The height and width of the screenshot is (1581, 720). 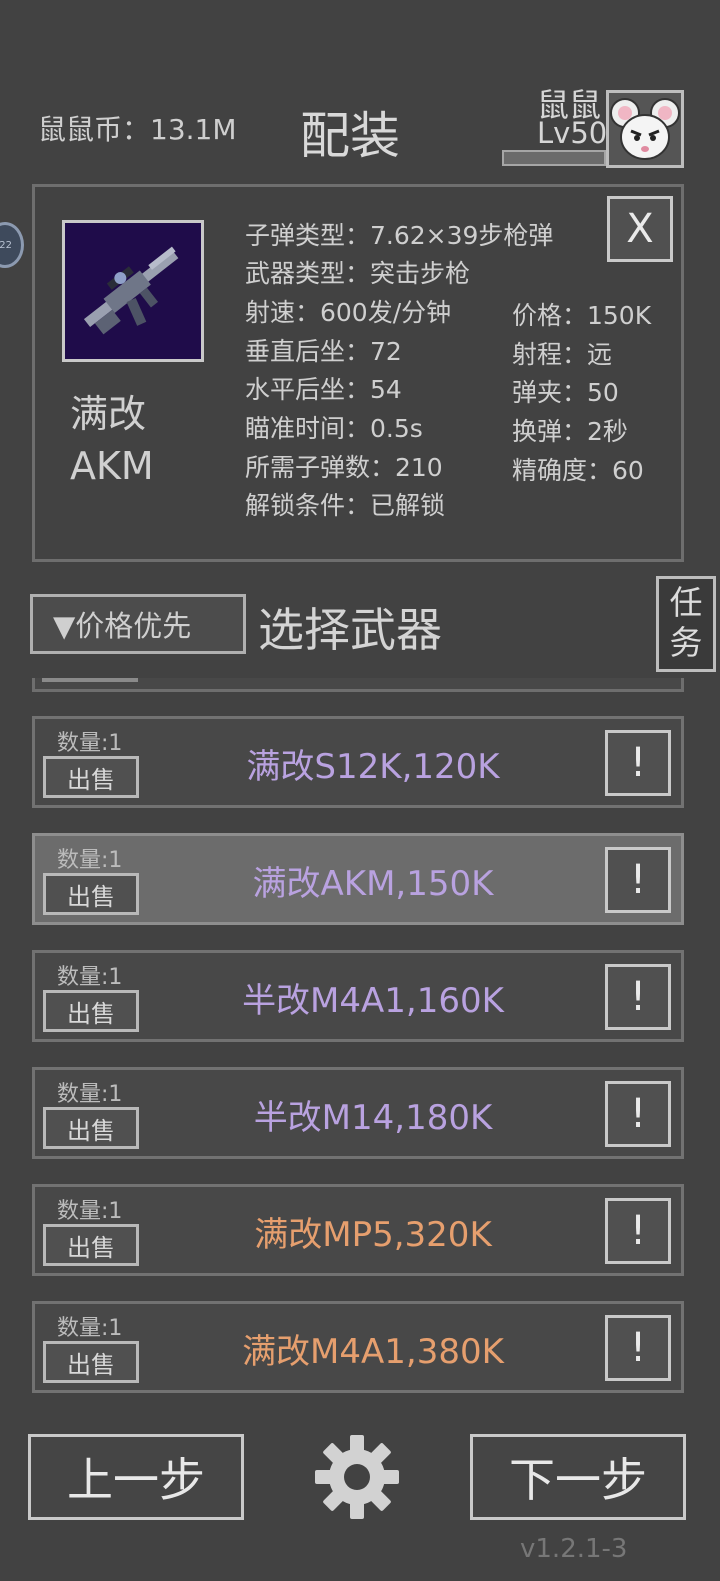 I want to click on stat-unlock-condition: 解锁条件：已解锁, so click(x=345, y=505).